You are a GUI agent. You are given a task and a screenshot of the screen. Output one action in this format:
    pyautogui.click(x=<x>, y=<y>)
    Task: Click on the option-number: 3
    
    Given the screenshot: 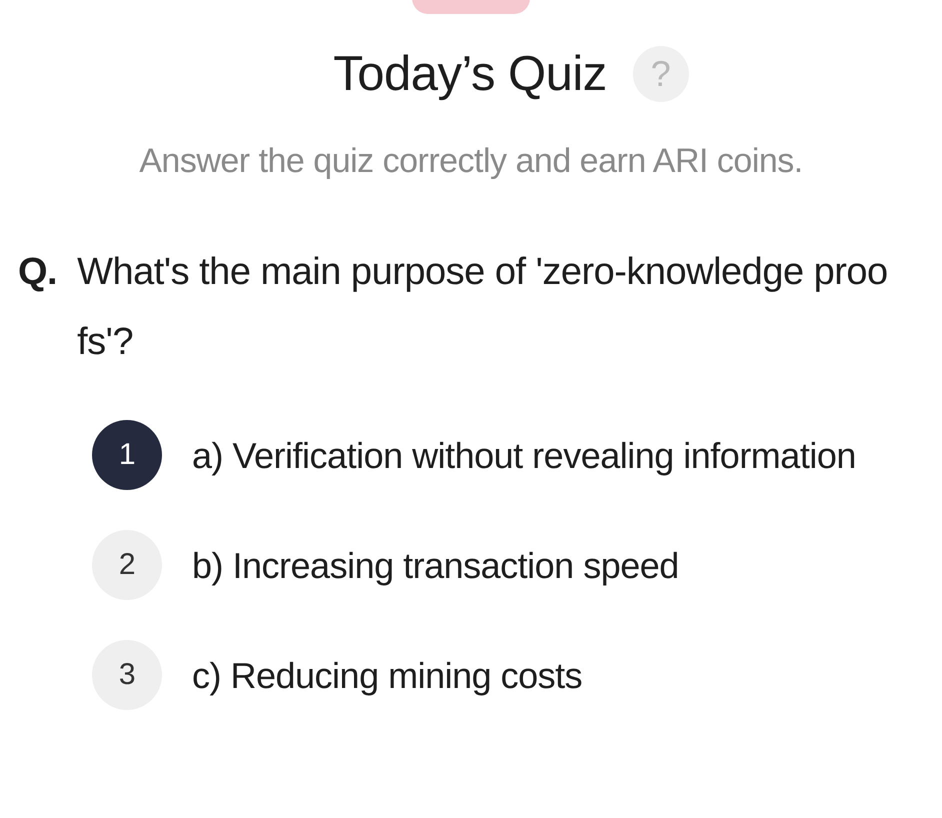 What is the action you would take?
    pyautogui.click(x=127, y=675)
    